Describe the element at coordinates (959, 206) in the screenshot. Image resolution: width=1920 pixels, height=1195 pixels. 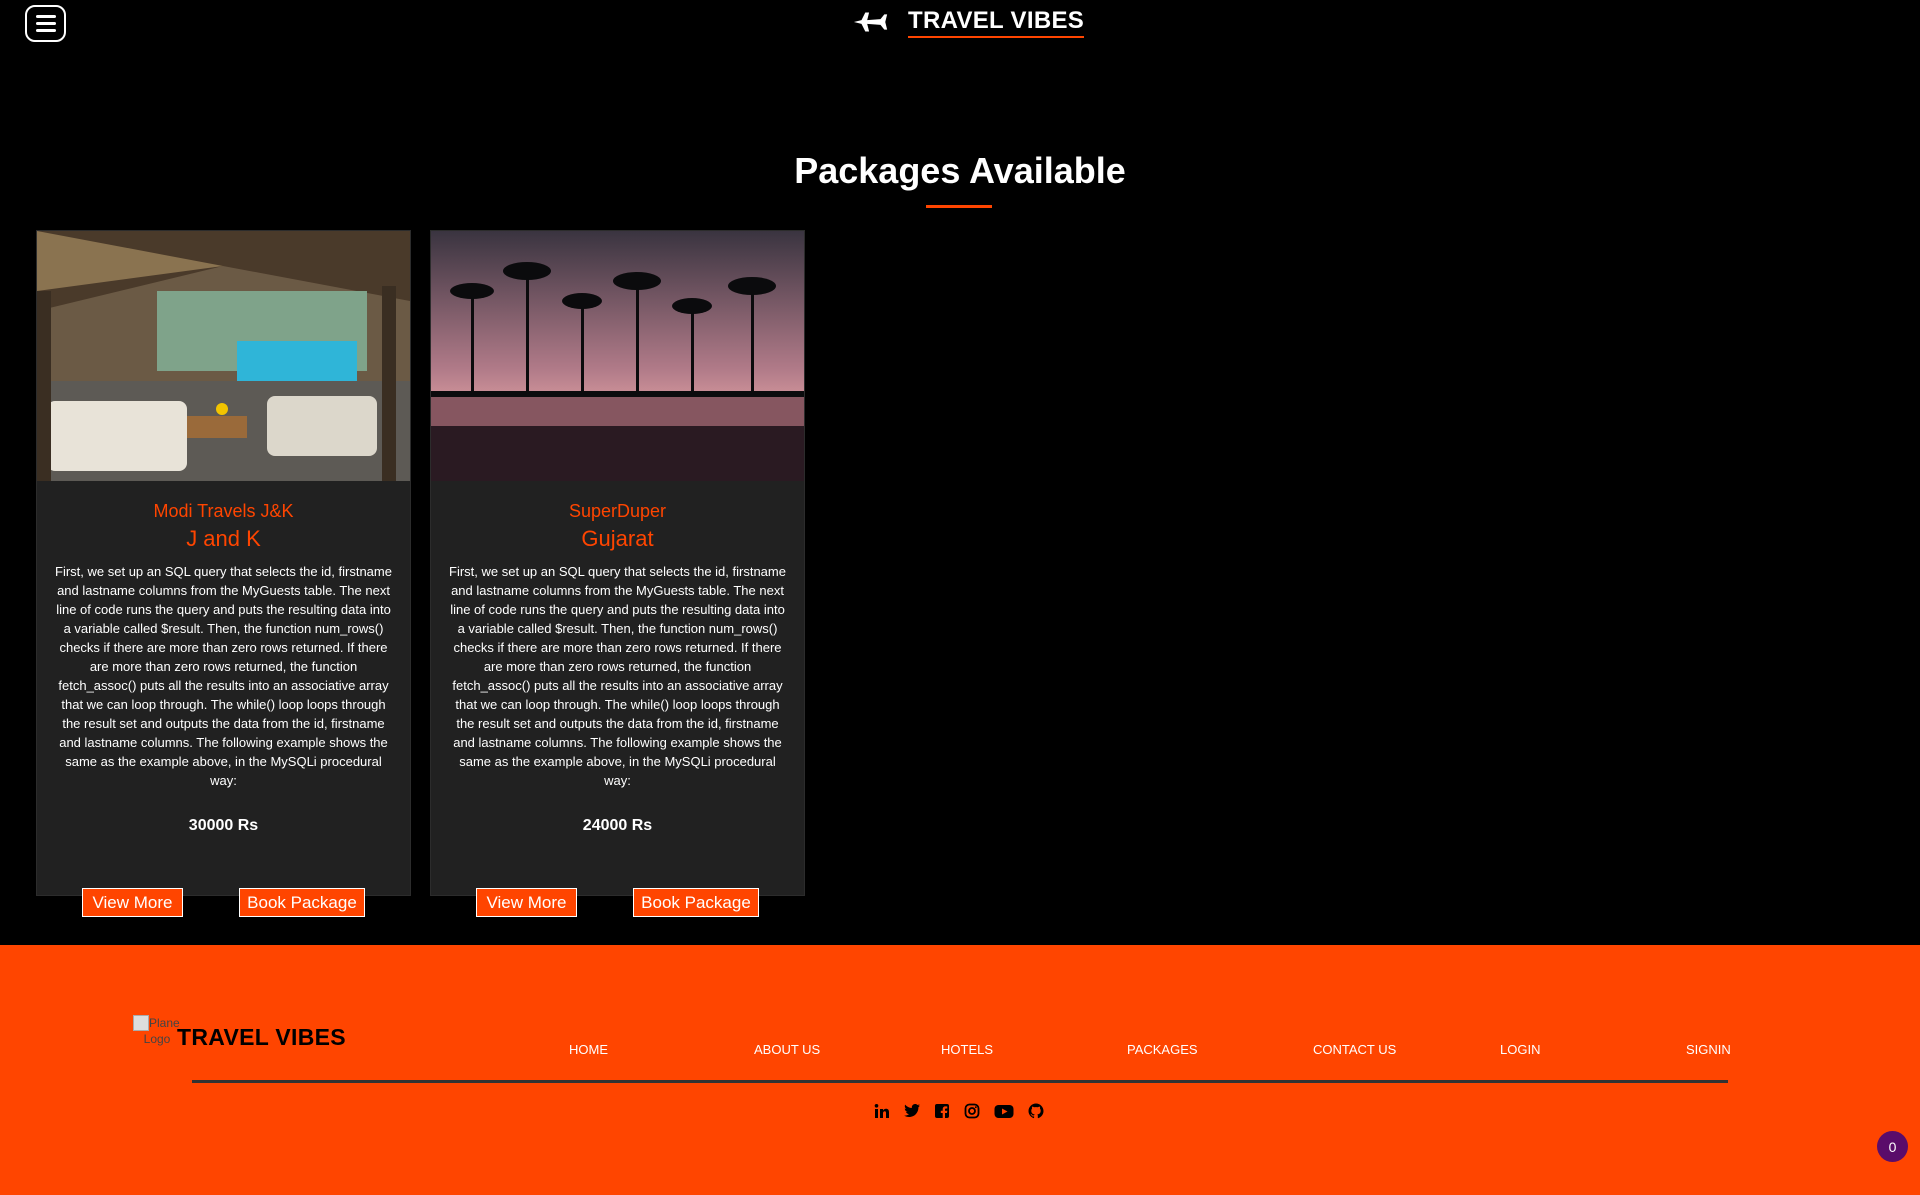
I see `title-underline` at that location.